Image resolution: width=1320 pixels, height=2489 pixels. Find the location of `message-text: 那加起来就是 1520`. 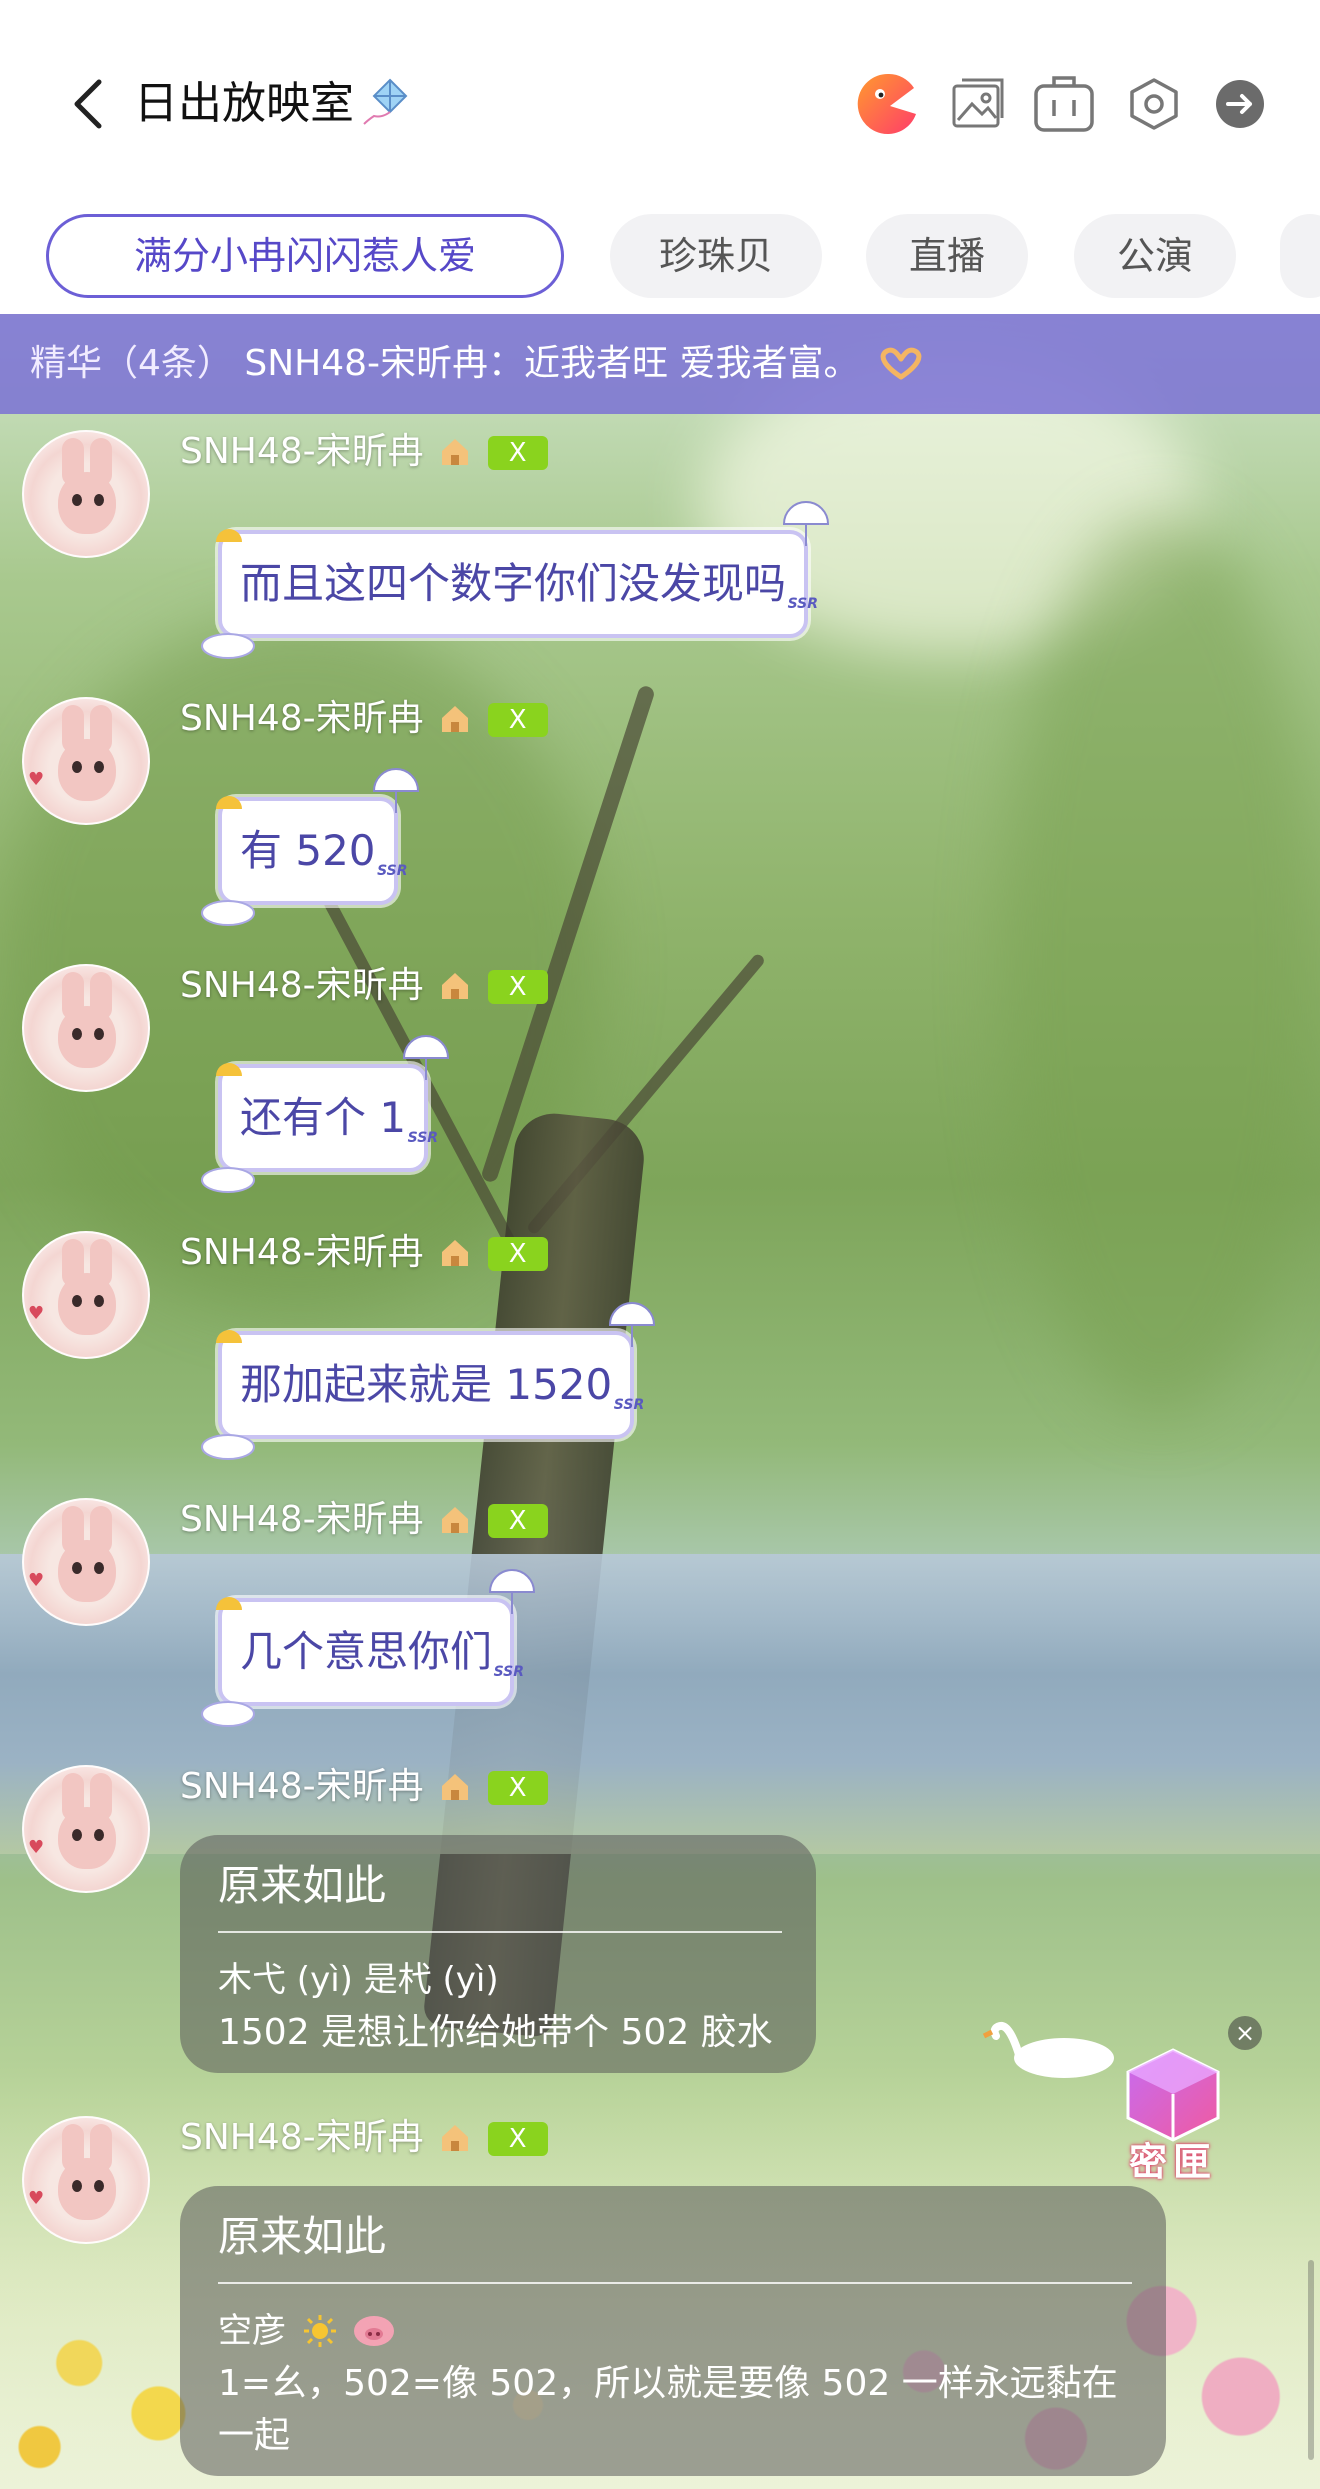

message-text: 那加起来就是 1520 is located at coordinates (426, 1384).